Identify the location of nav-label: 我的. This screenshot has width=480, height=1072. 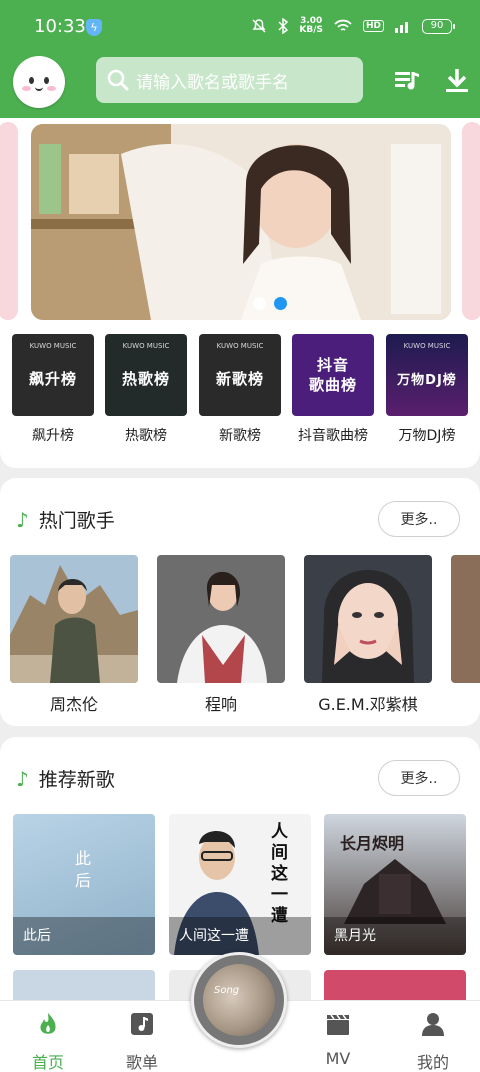
(432, 1062).